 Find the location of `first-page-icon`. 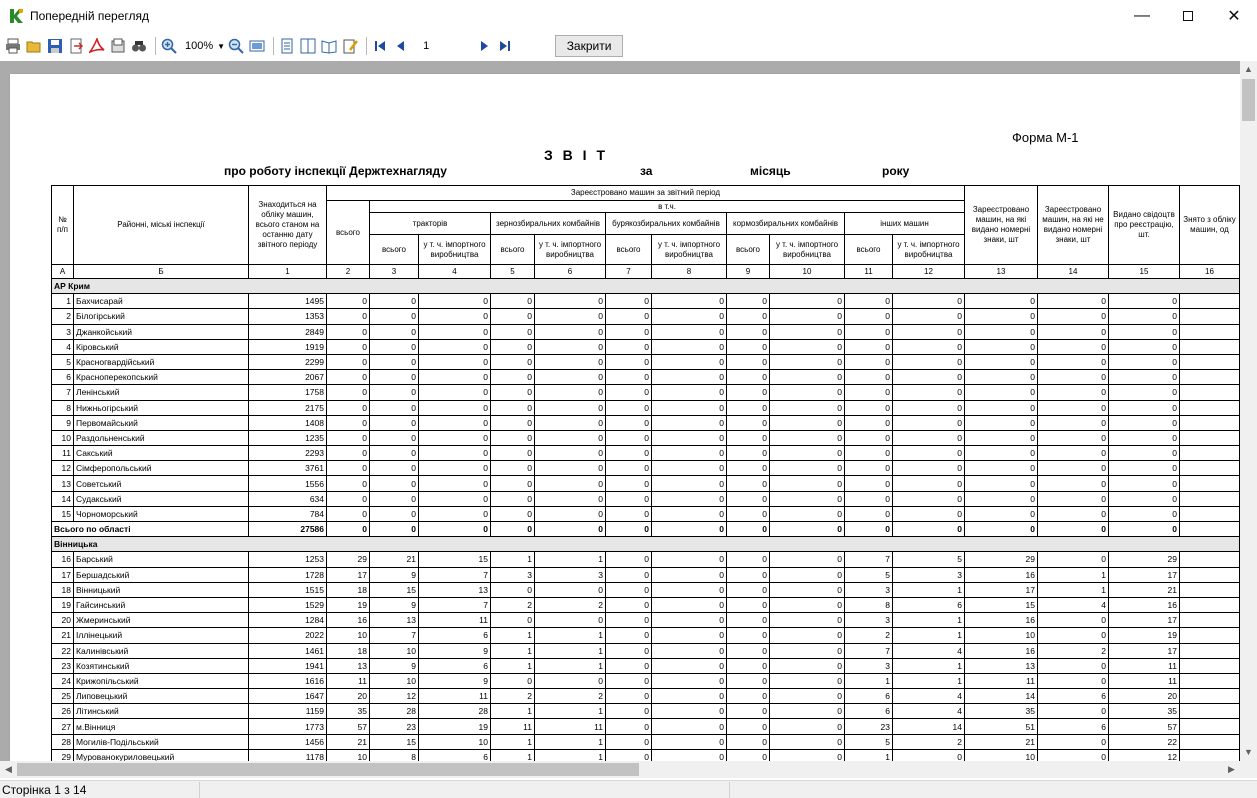

first-page-icon is located at coordinates (380, 46).